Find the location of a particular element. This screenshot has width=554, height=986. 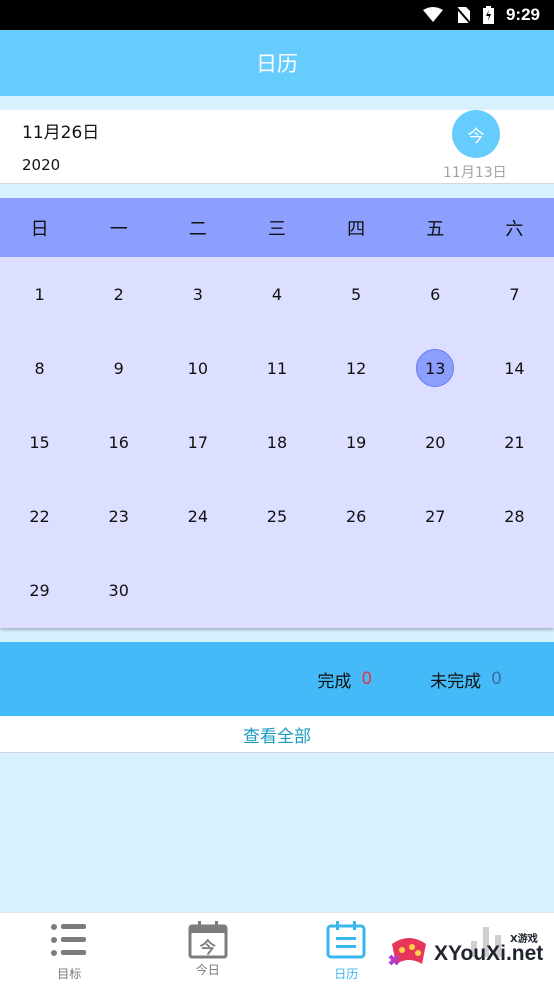

day-cell: 15 is located at coordinates (39, 442).